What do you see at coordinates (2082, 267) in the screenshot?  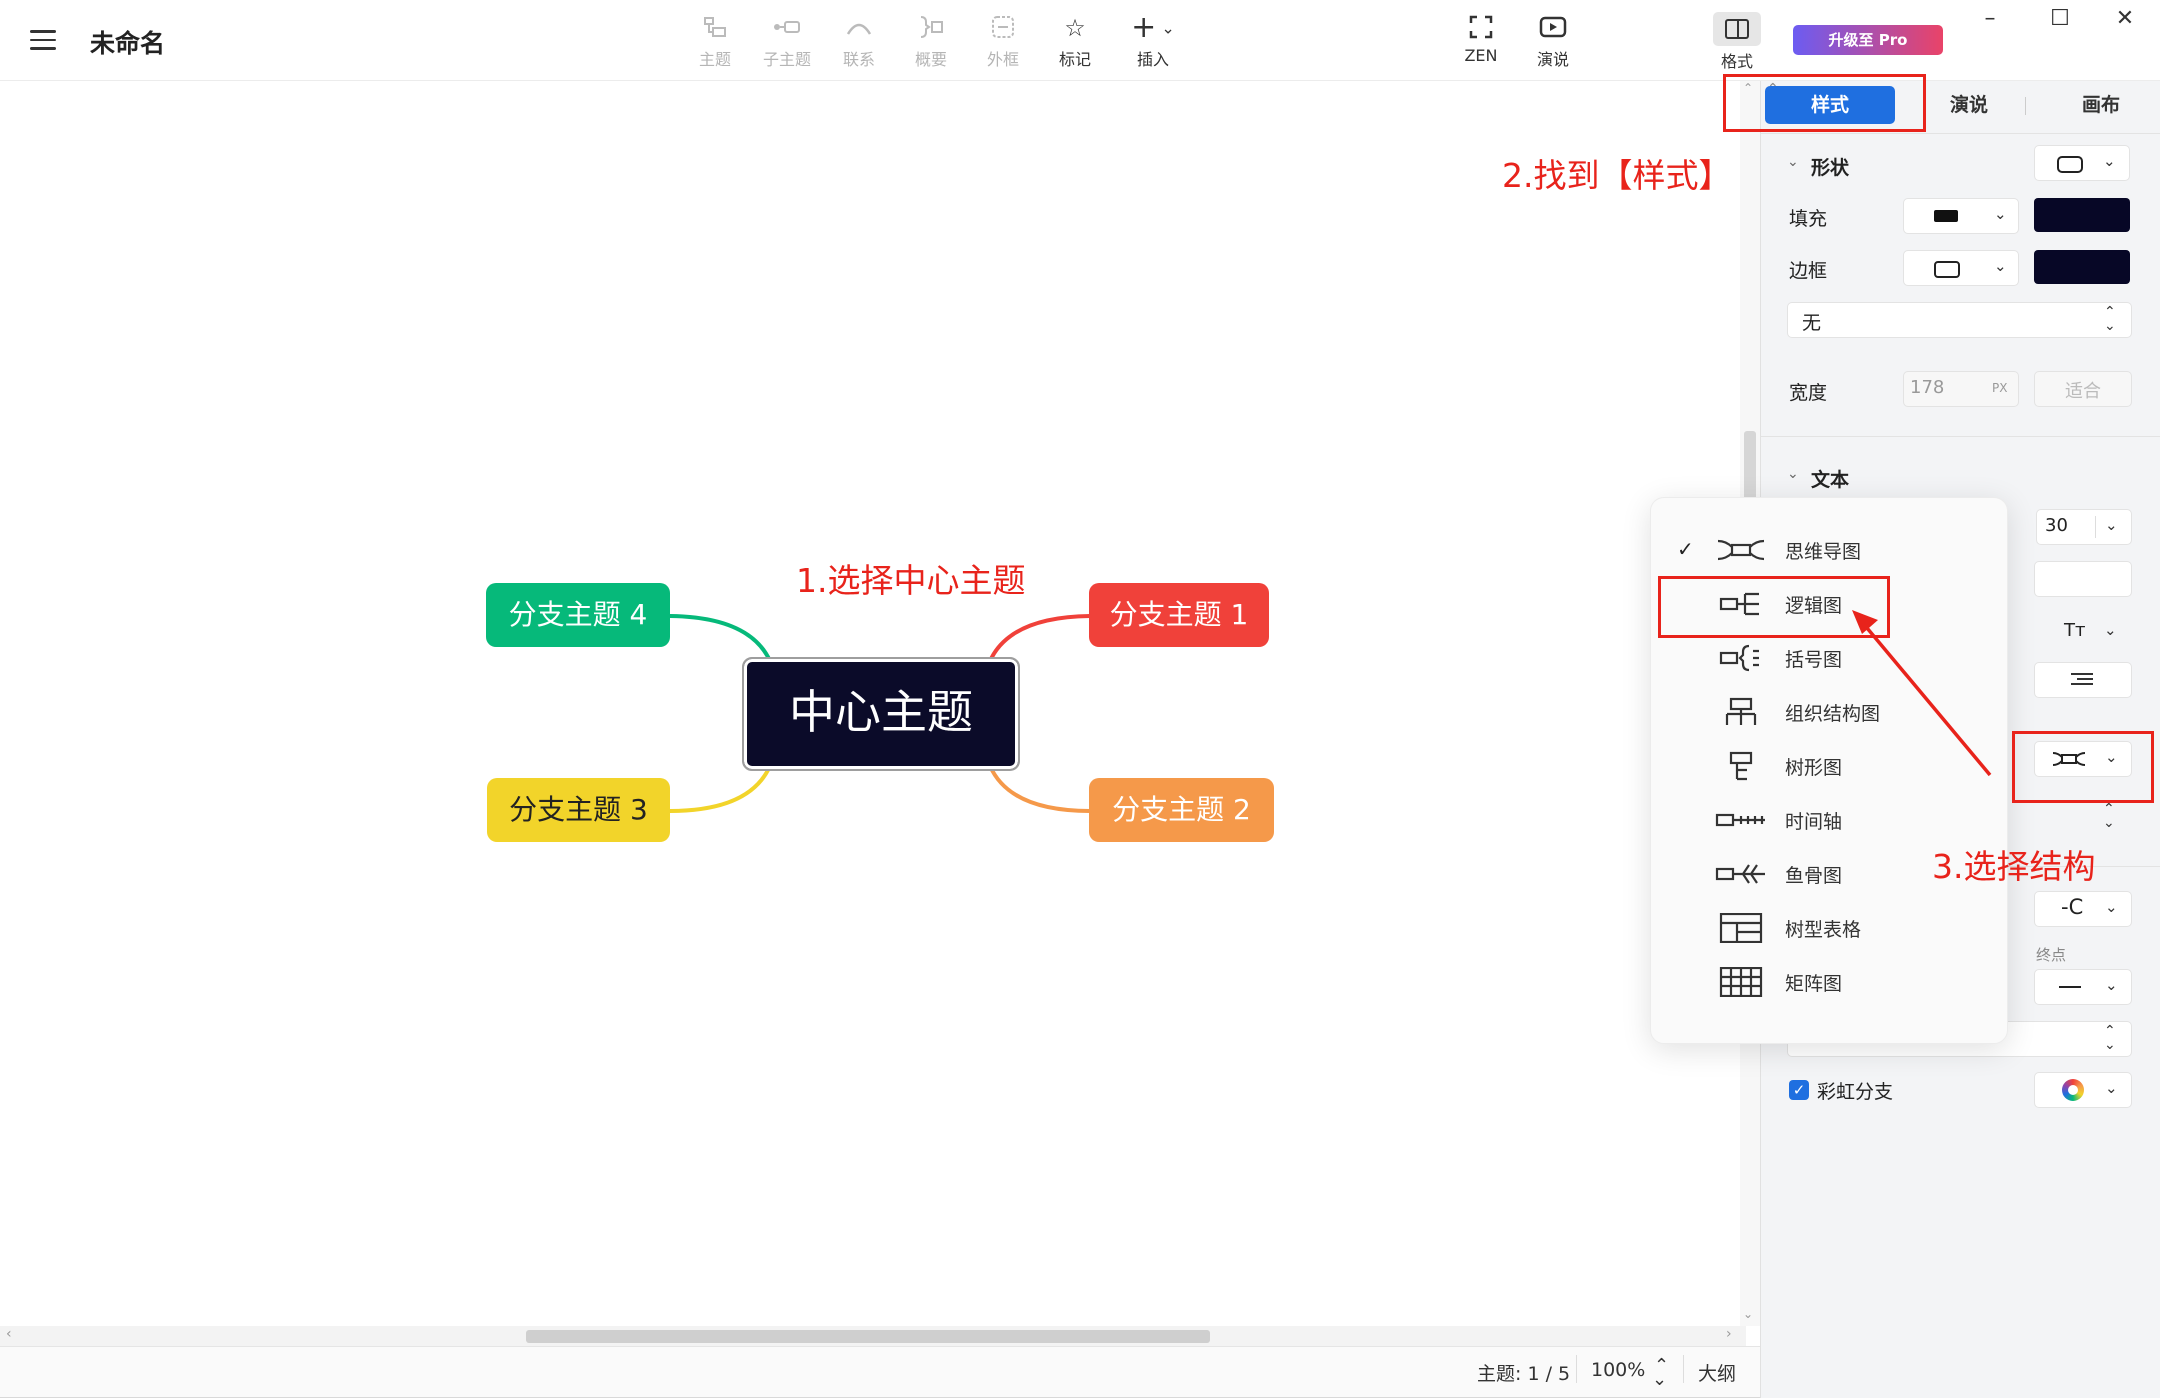 I see `border-color-swatch` at bounding box center [2082, 267].